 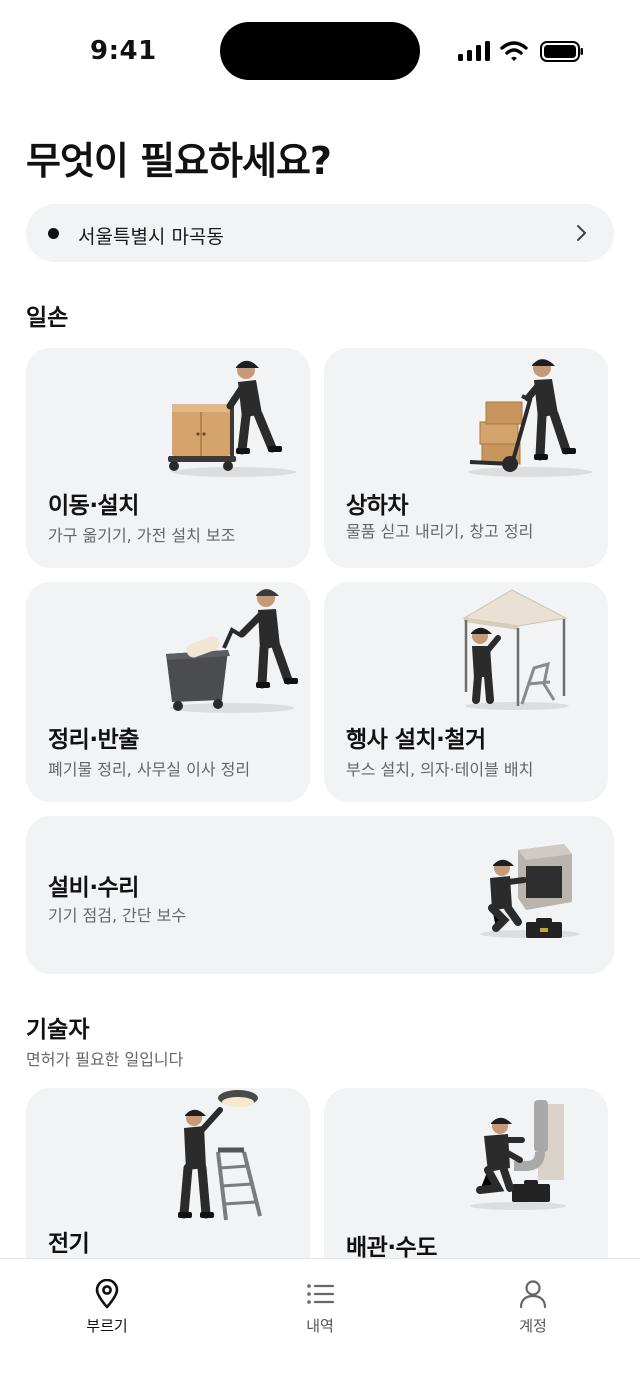 What do you see at coordinates (123, 51) in the screenshot?
I see `status-time: 9:41` at bounding box center [123, 51].